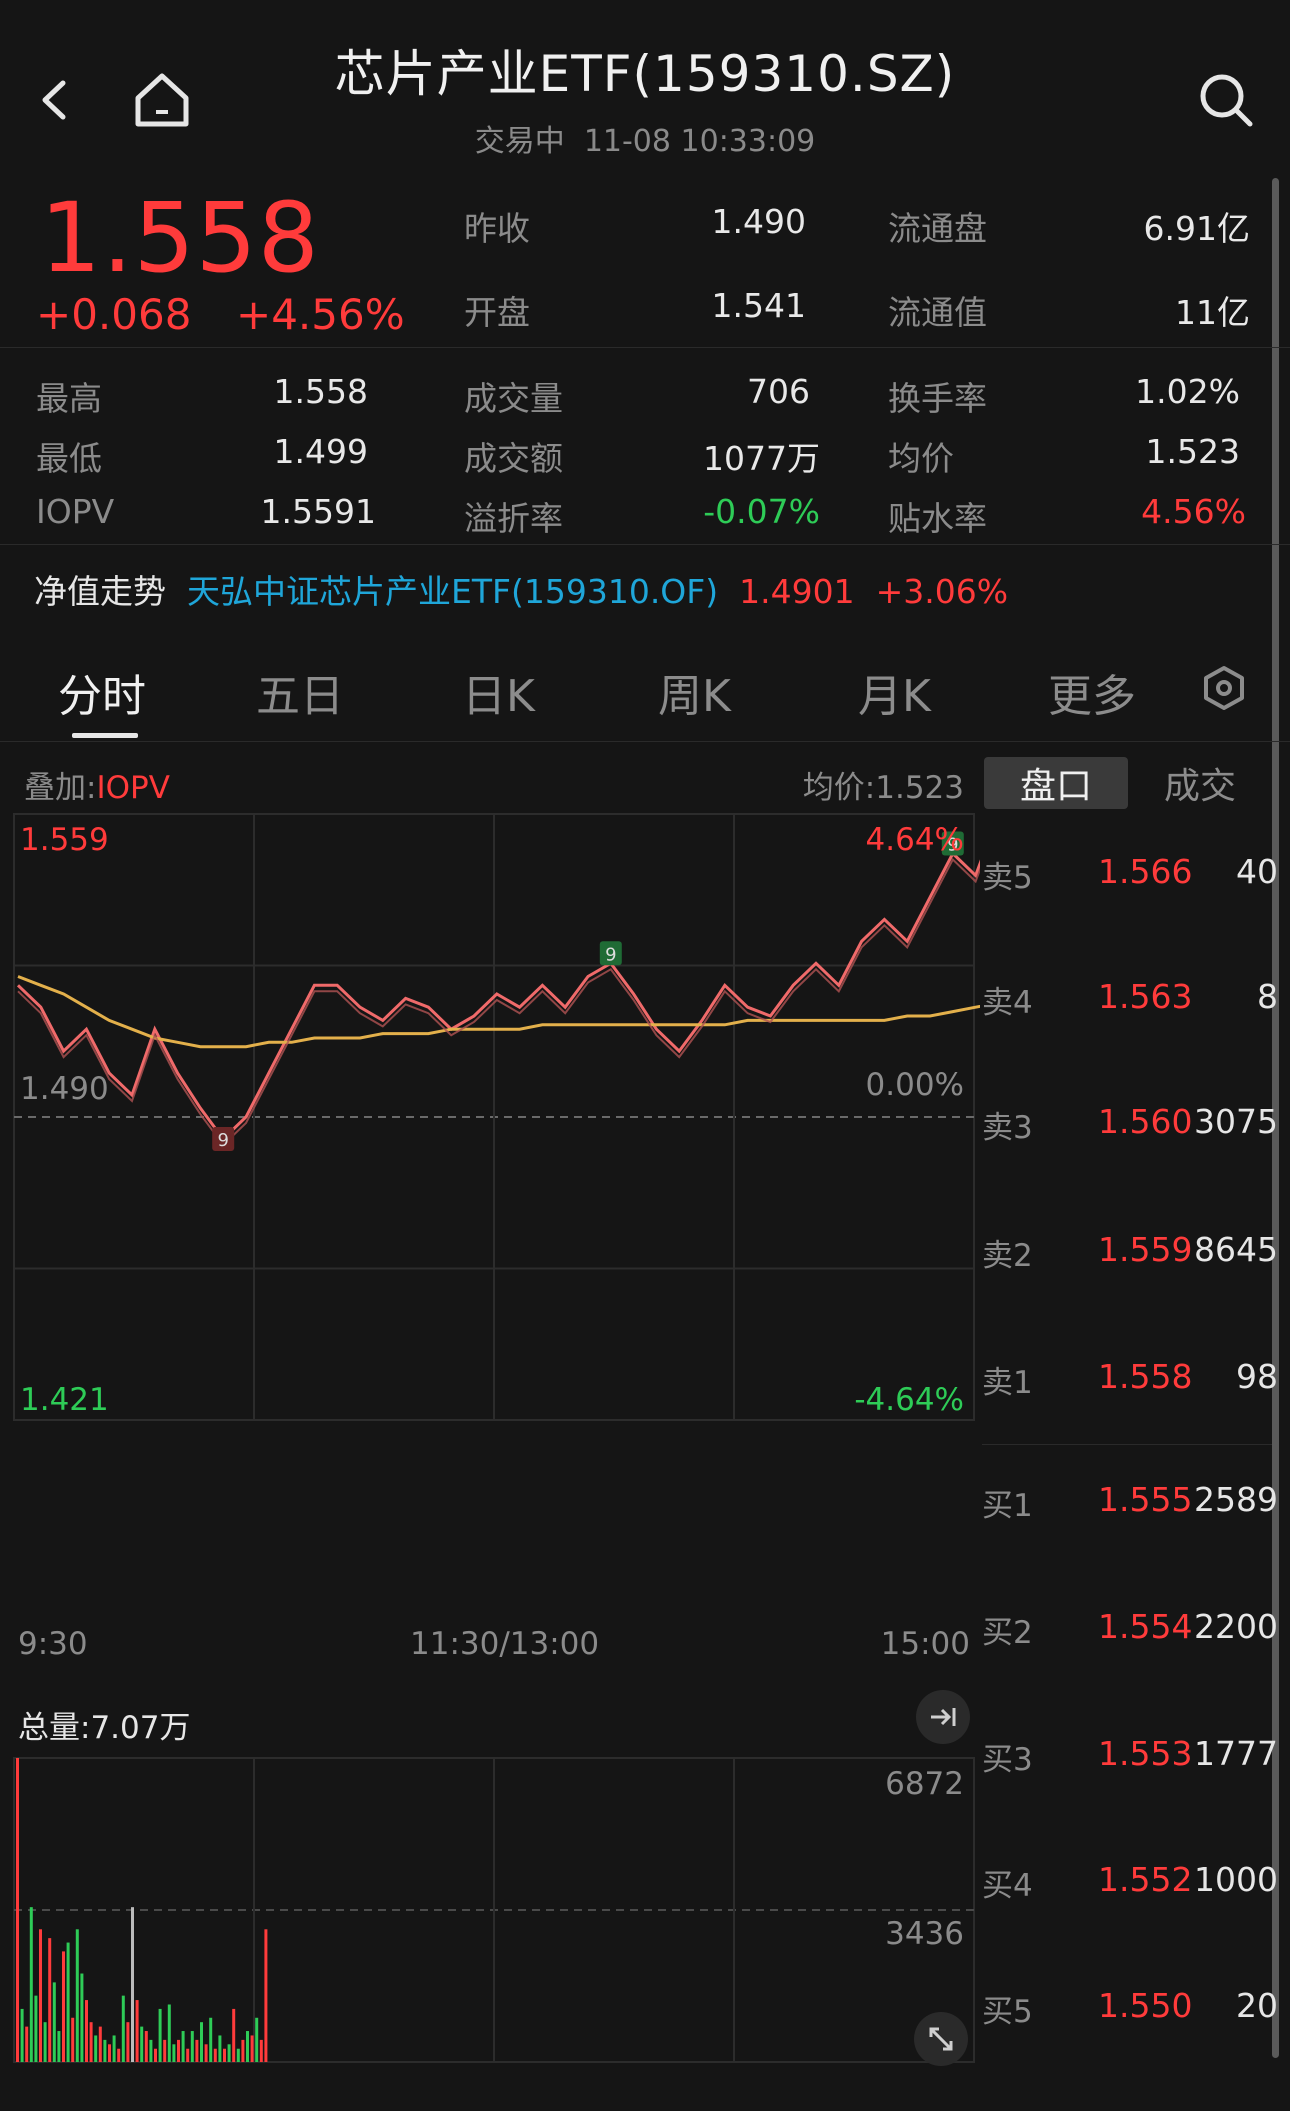  Describe the element at coordinates (513, 458) in the screenshot. I see `amount-label: 成交额` at that location.